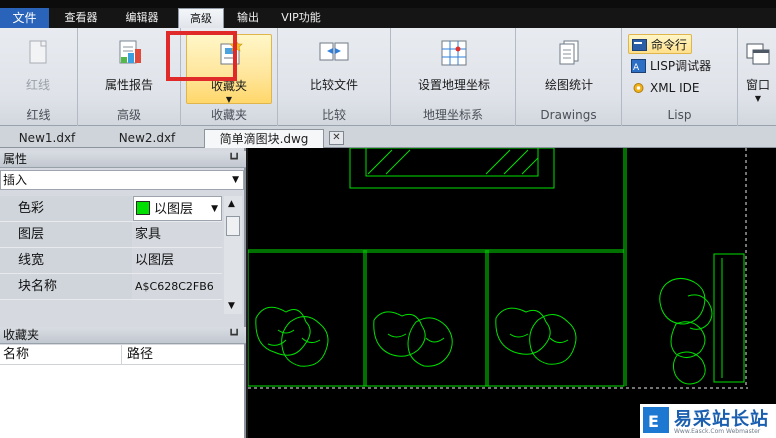 The width and height of the screenshot is (776, 438). What do you see at coordinates (66, 234) in the screenshot?
I see `property-key: 图层` at bounding box center [66, 234].